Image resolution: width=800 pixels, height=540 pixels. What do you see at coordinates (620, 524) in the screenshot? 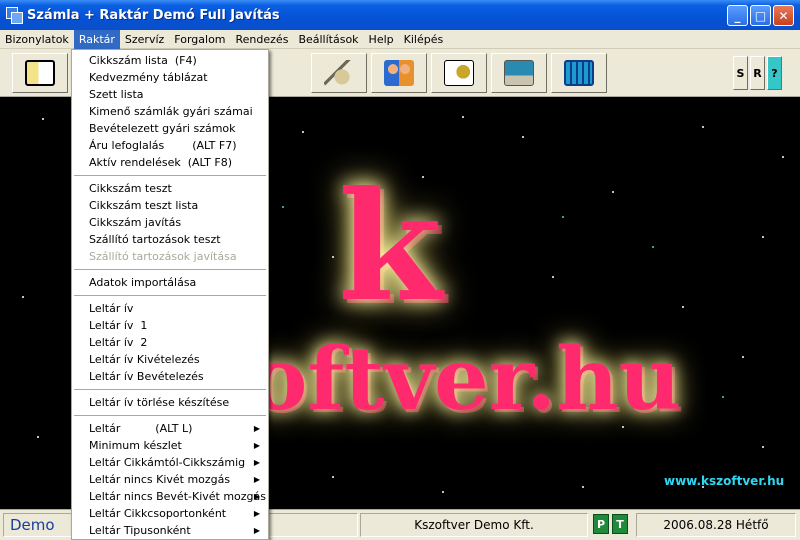
I see `status-t-indicator: T` at bounding box center [620, 524].